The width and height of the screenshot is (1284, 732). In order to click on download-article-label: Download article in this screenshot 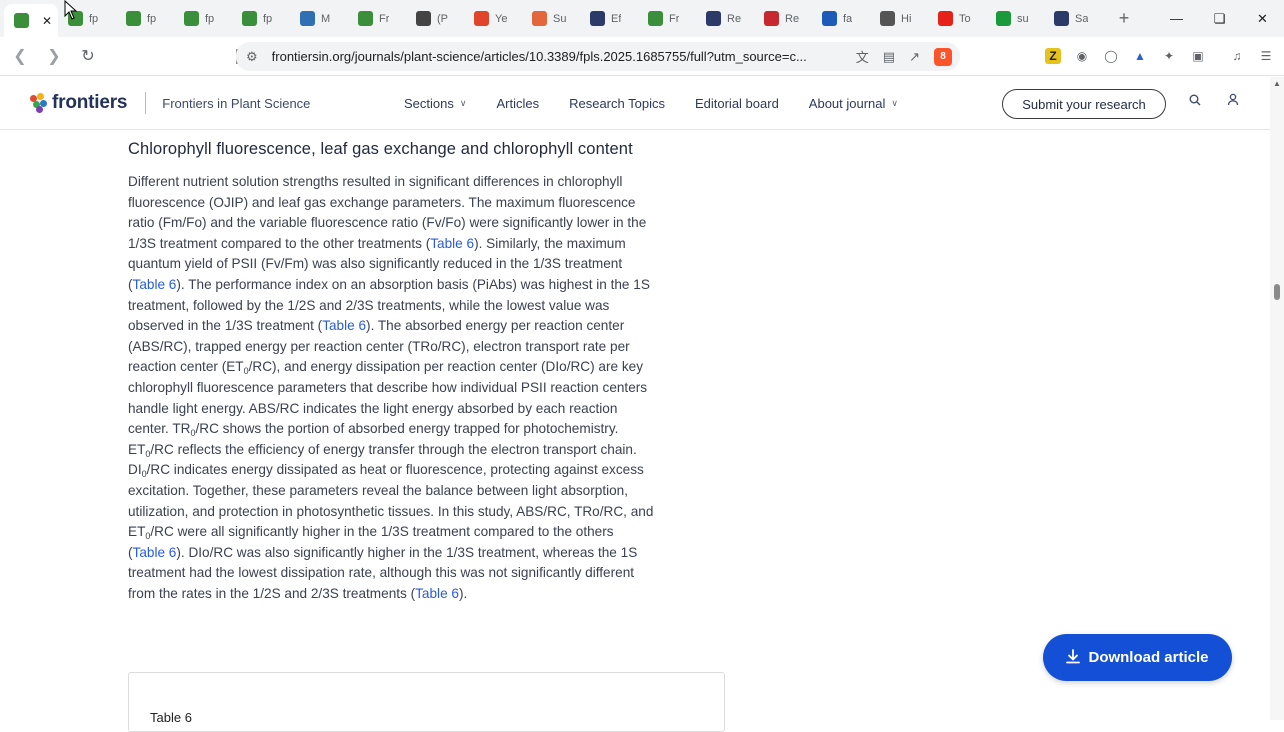, I will do `click(1148, 657)`.